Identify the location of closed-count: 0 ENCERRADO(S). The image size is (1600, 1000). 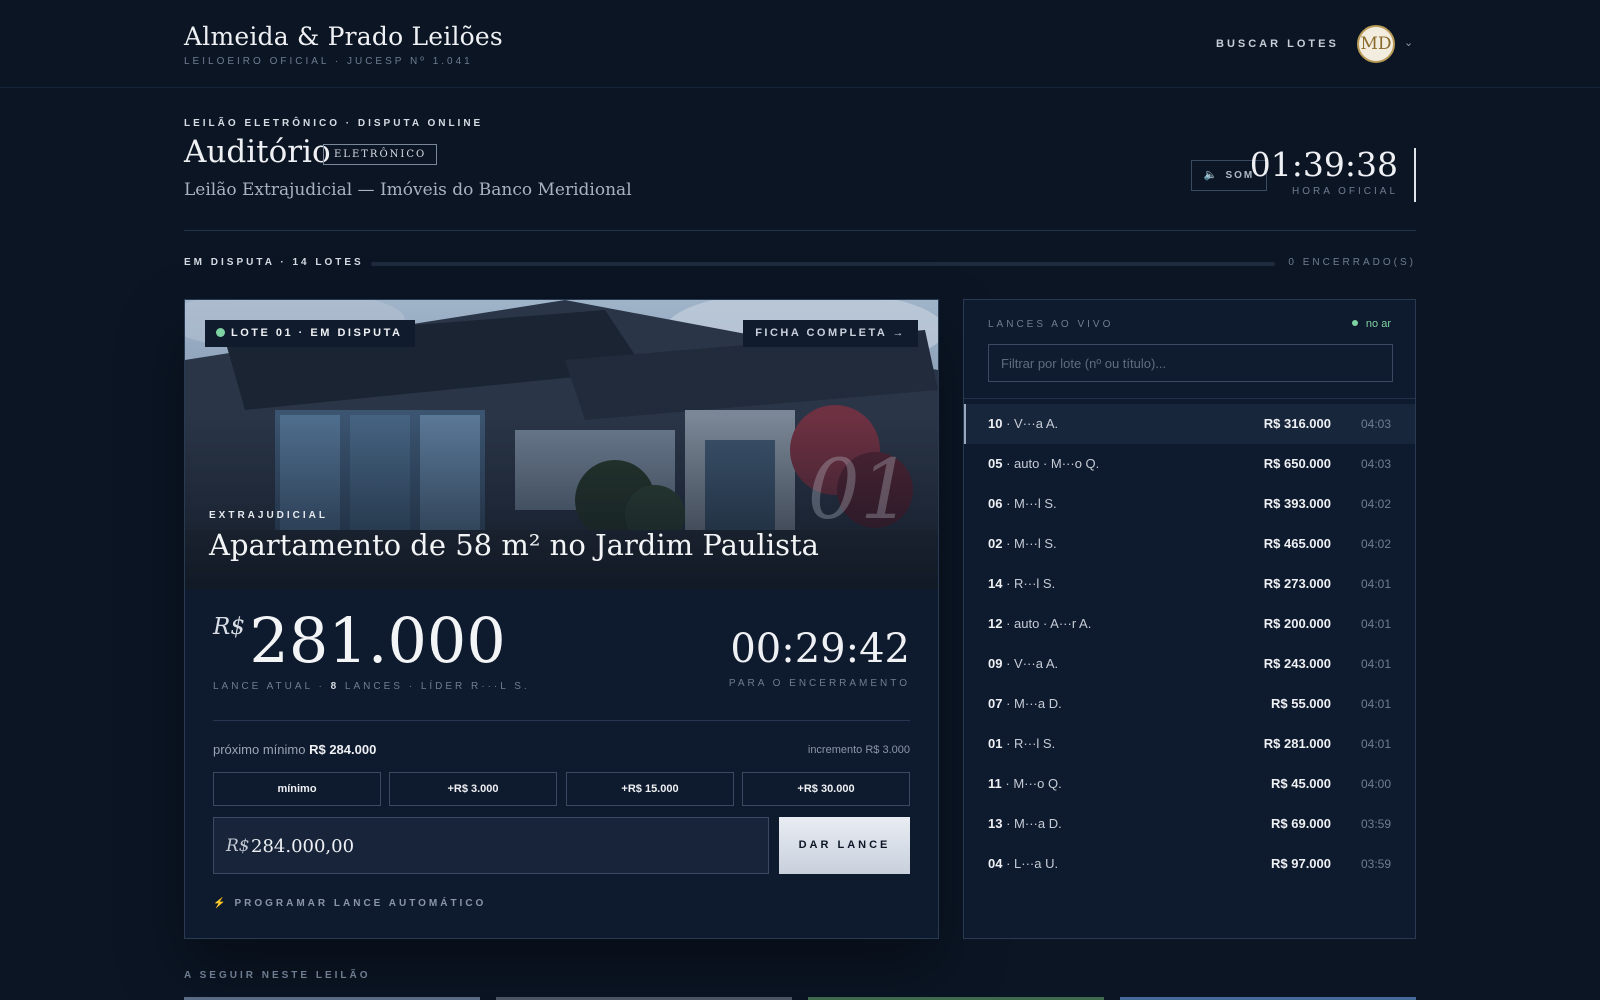
(1352, 262).